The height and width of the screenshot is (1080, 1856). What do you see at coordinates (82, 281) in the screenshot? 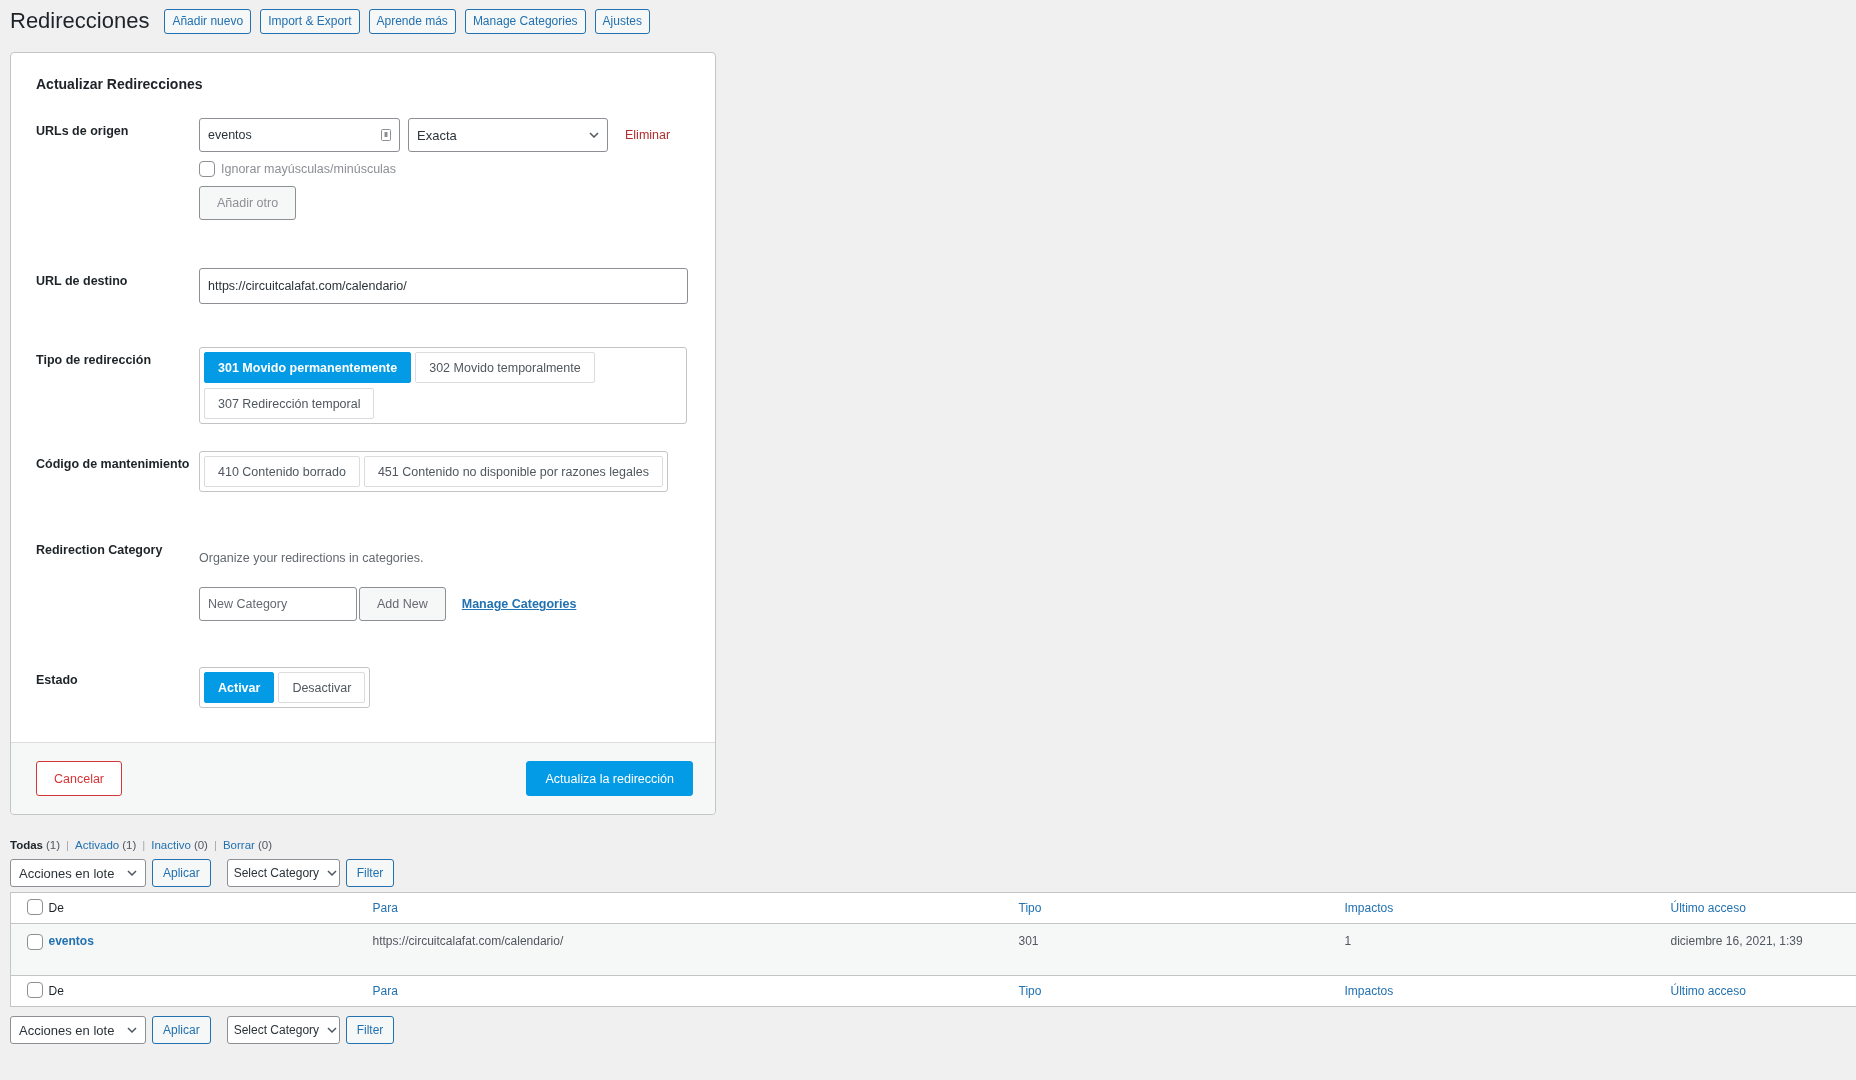
I see `field-label: URL de destino` at bounding box center [82, 281].